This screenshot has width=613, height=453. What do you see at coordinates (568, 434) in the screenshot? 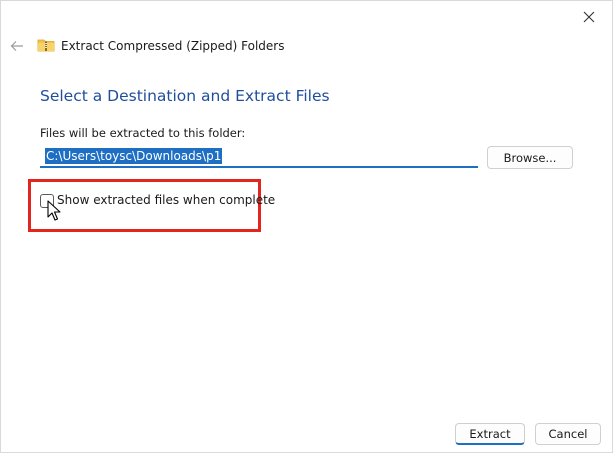
I see `cancel-button: Cancel` at bounding box center [568, 434].